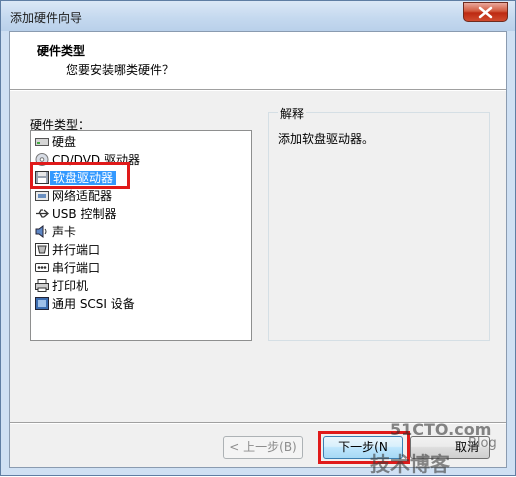  I want to click on list-item-usb: USB 控制器, so click(75, 214).